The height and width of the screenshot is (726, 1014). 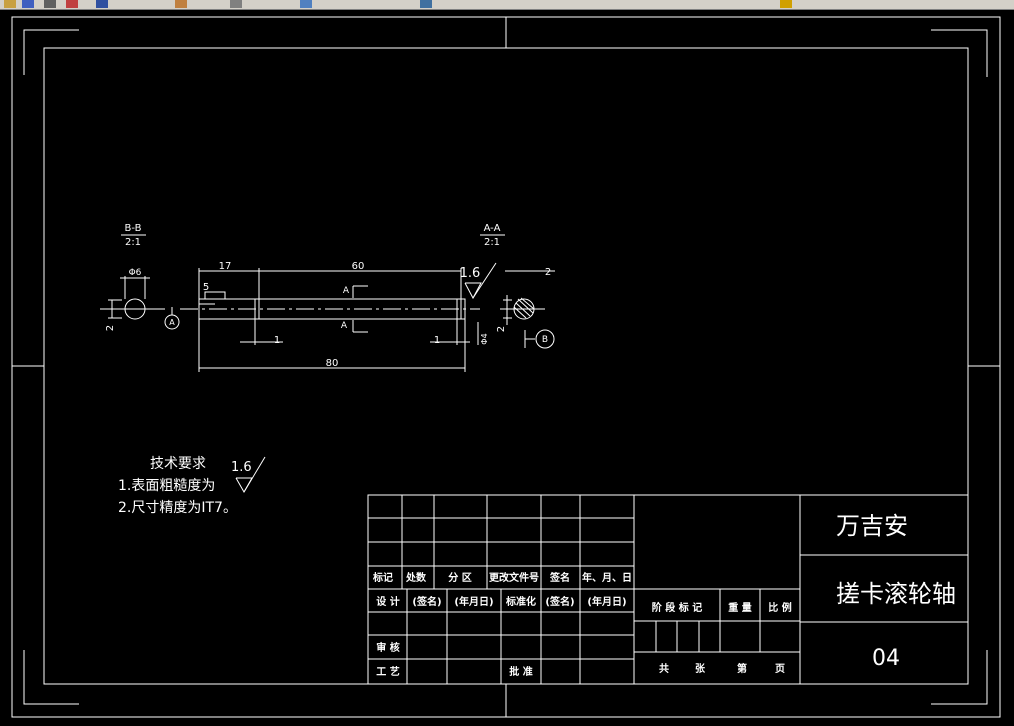 I want to click on shaft-drawing, so click(x=327, y=317).